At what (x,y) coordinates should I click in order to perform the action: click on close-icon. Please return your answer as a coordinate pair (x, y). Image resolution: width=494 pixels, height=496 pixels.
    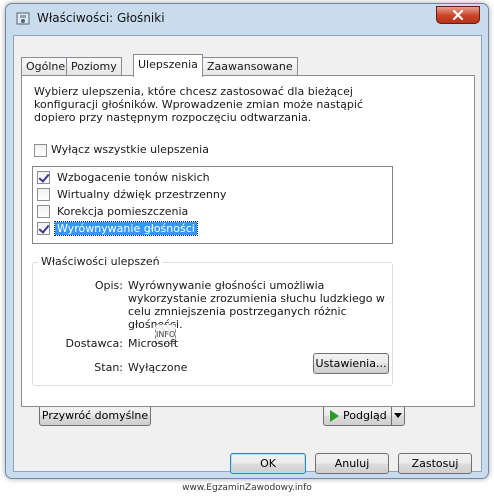
    Looking at the image, I should click on (458, 15).